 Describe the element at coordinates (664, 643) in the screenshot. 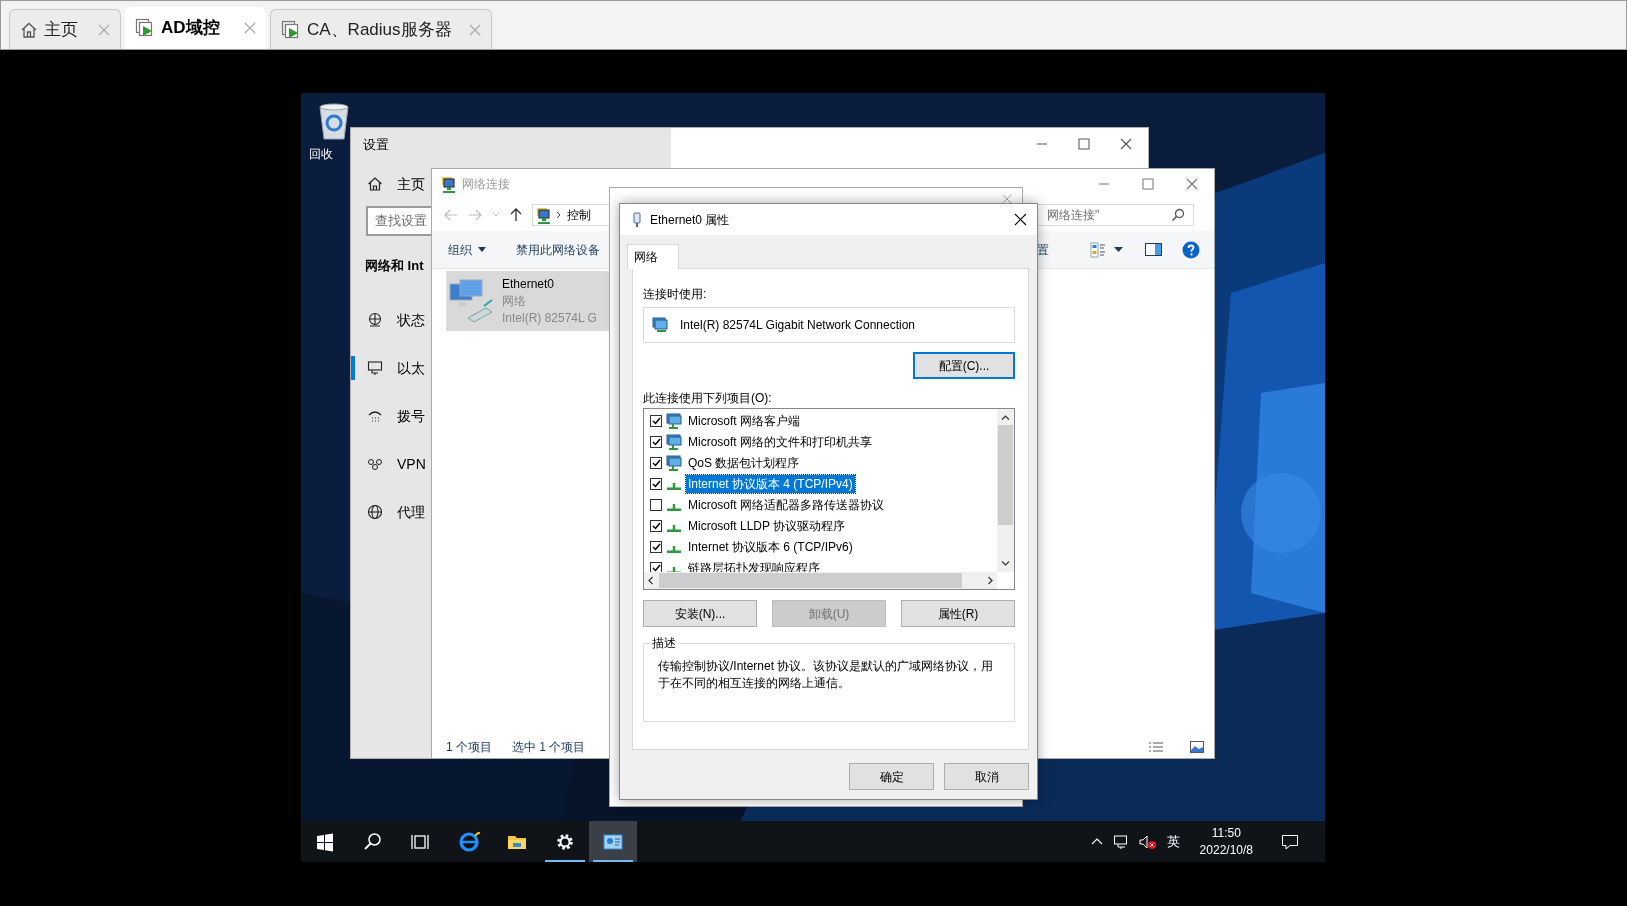

I see `group-title: 描述` at that location.